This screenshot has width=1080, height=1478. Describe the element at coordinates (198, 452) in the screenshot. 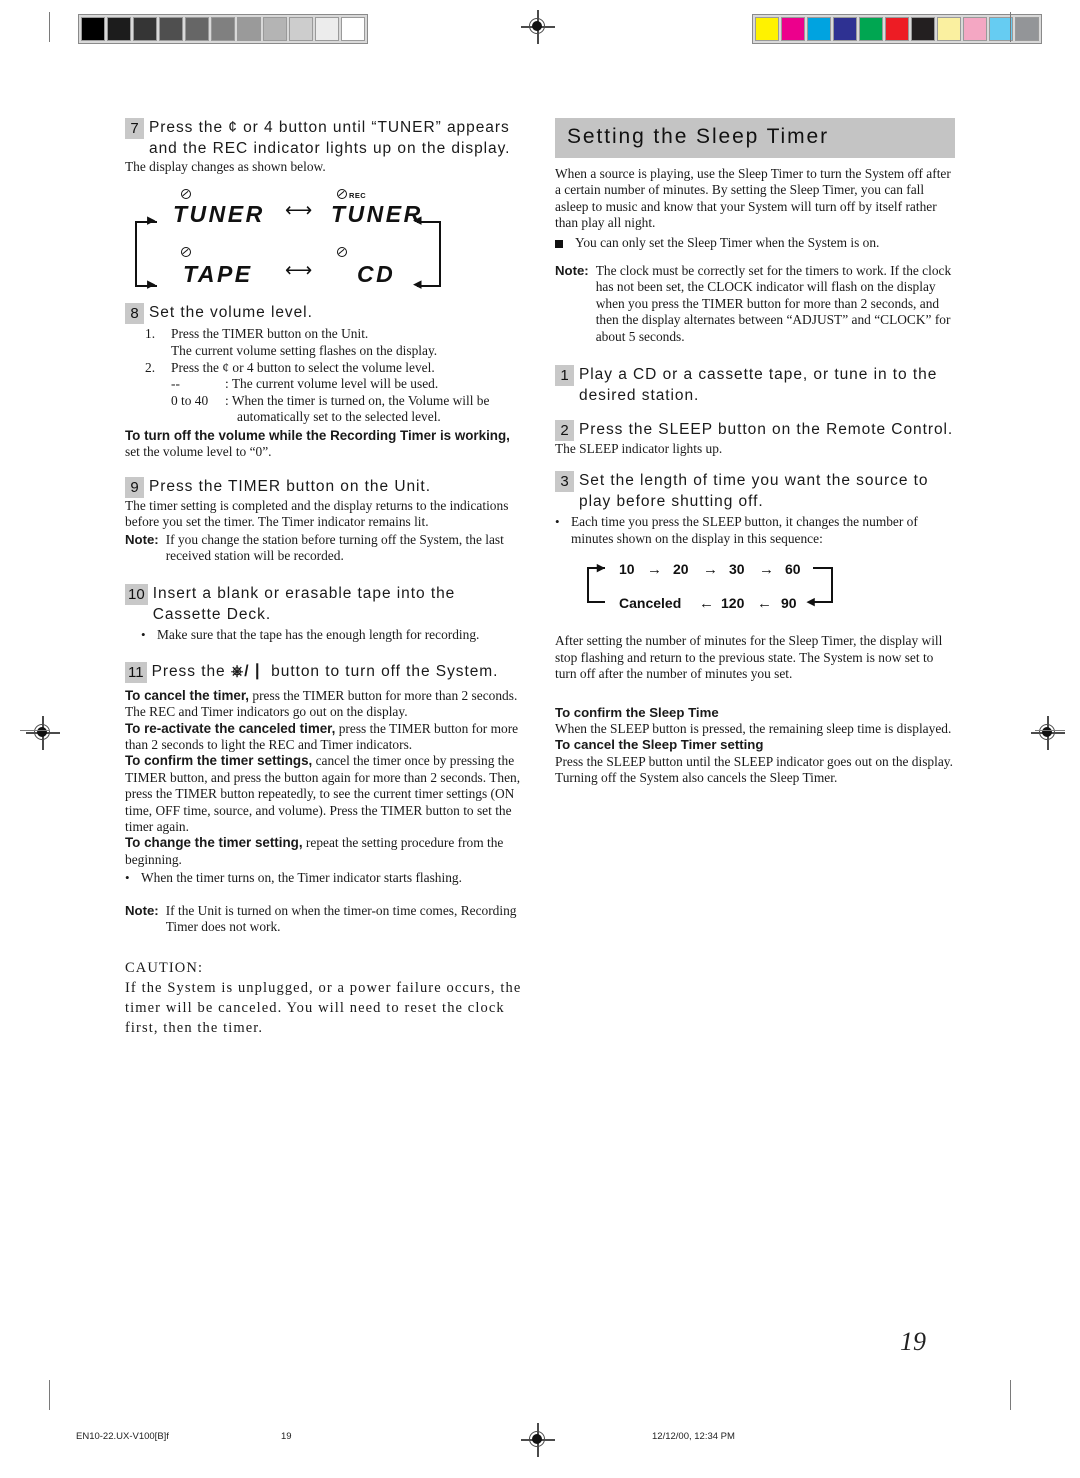

I see `bold-note-rest: set the volume level to “0”.` at that location.